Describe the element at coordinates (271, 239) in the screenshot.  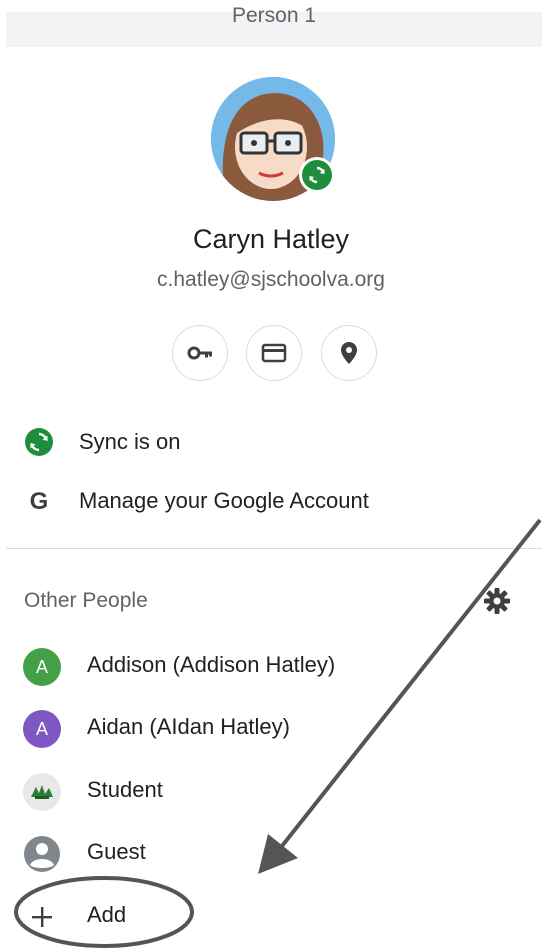
I see `profile-name: Caryn Hatley` at that location.